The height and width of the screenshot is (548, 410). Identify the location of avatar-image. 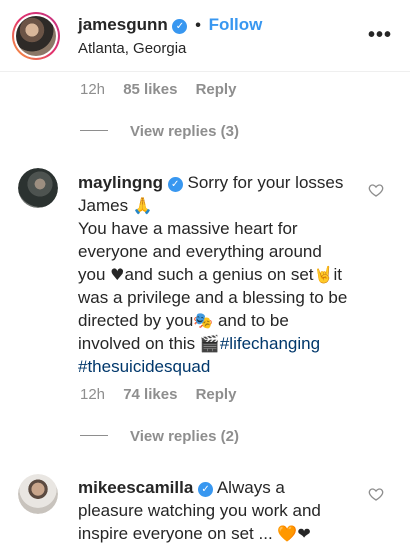
(36, 36).